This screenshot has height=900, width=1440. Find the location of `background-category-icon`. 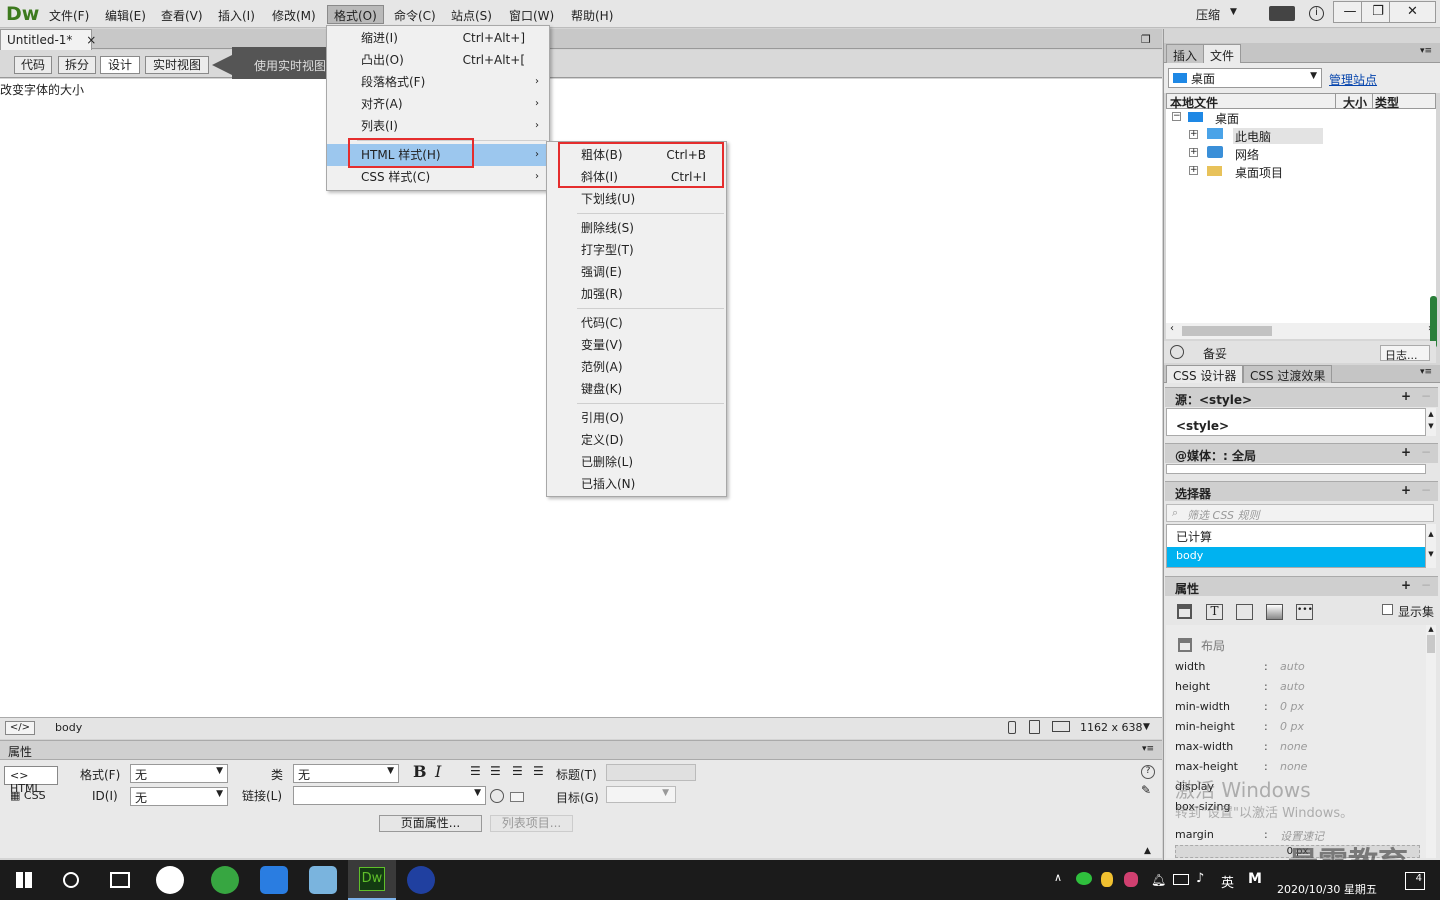

background-category-icon is located at coordinates (1274, 612).